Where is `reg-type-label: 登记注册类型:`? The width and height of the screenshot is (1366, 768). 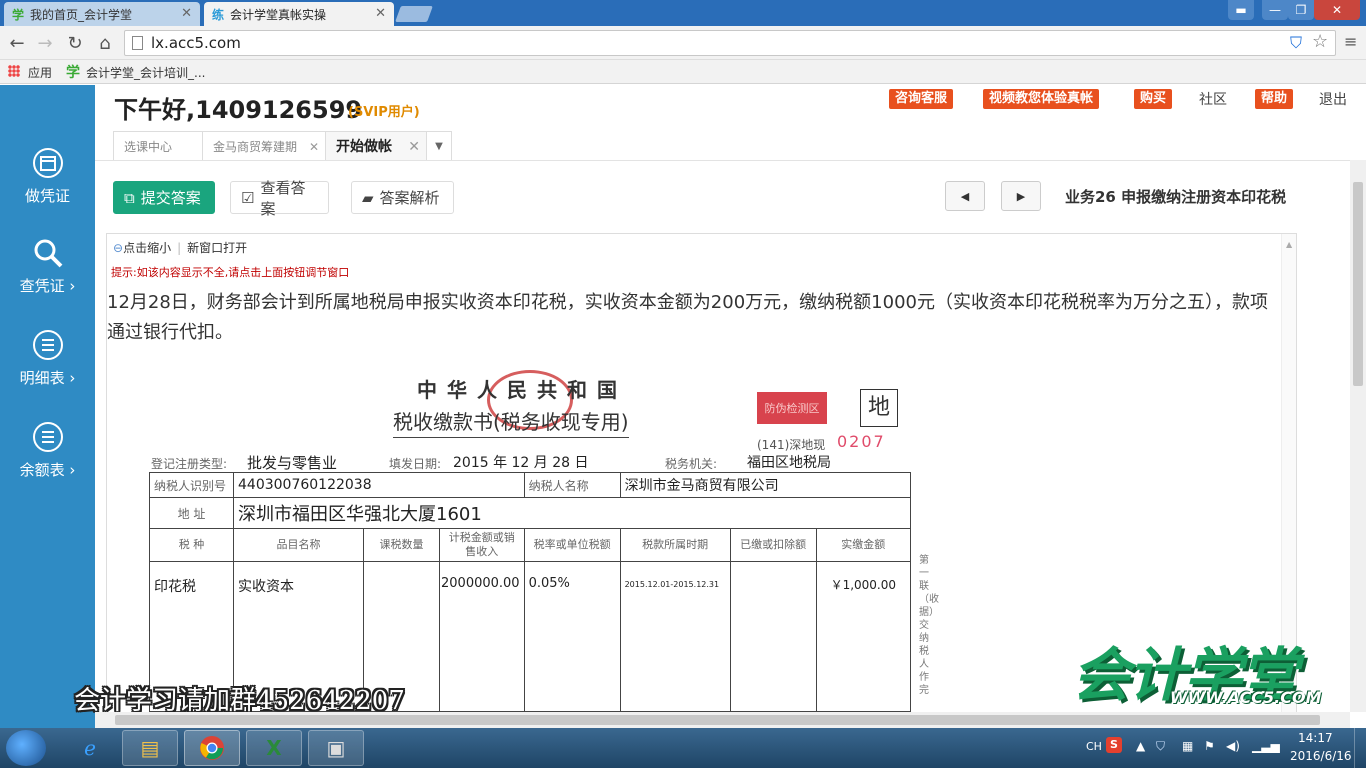
reg-type-label: 登记注册类型: is located at coordinates (189, 464).